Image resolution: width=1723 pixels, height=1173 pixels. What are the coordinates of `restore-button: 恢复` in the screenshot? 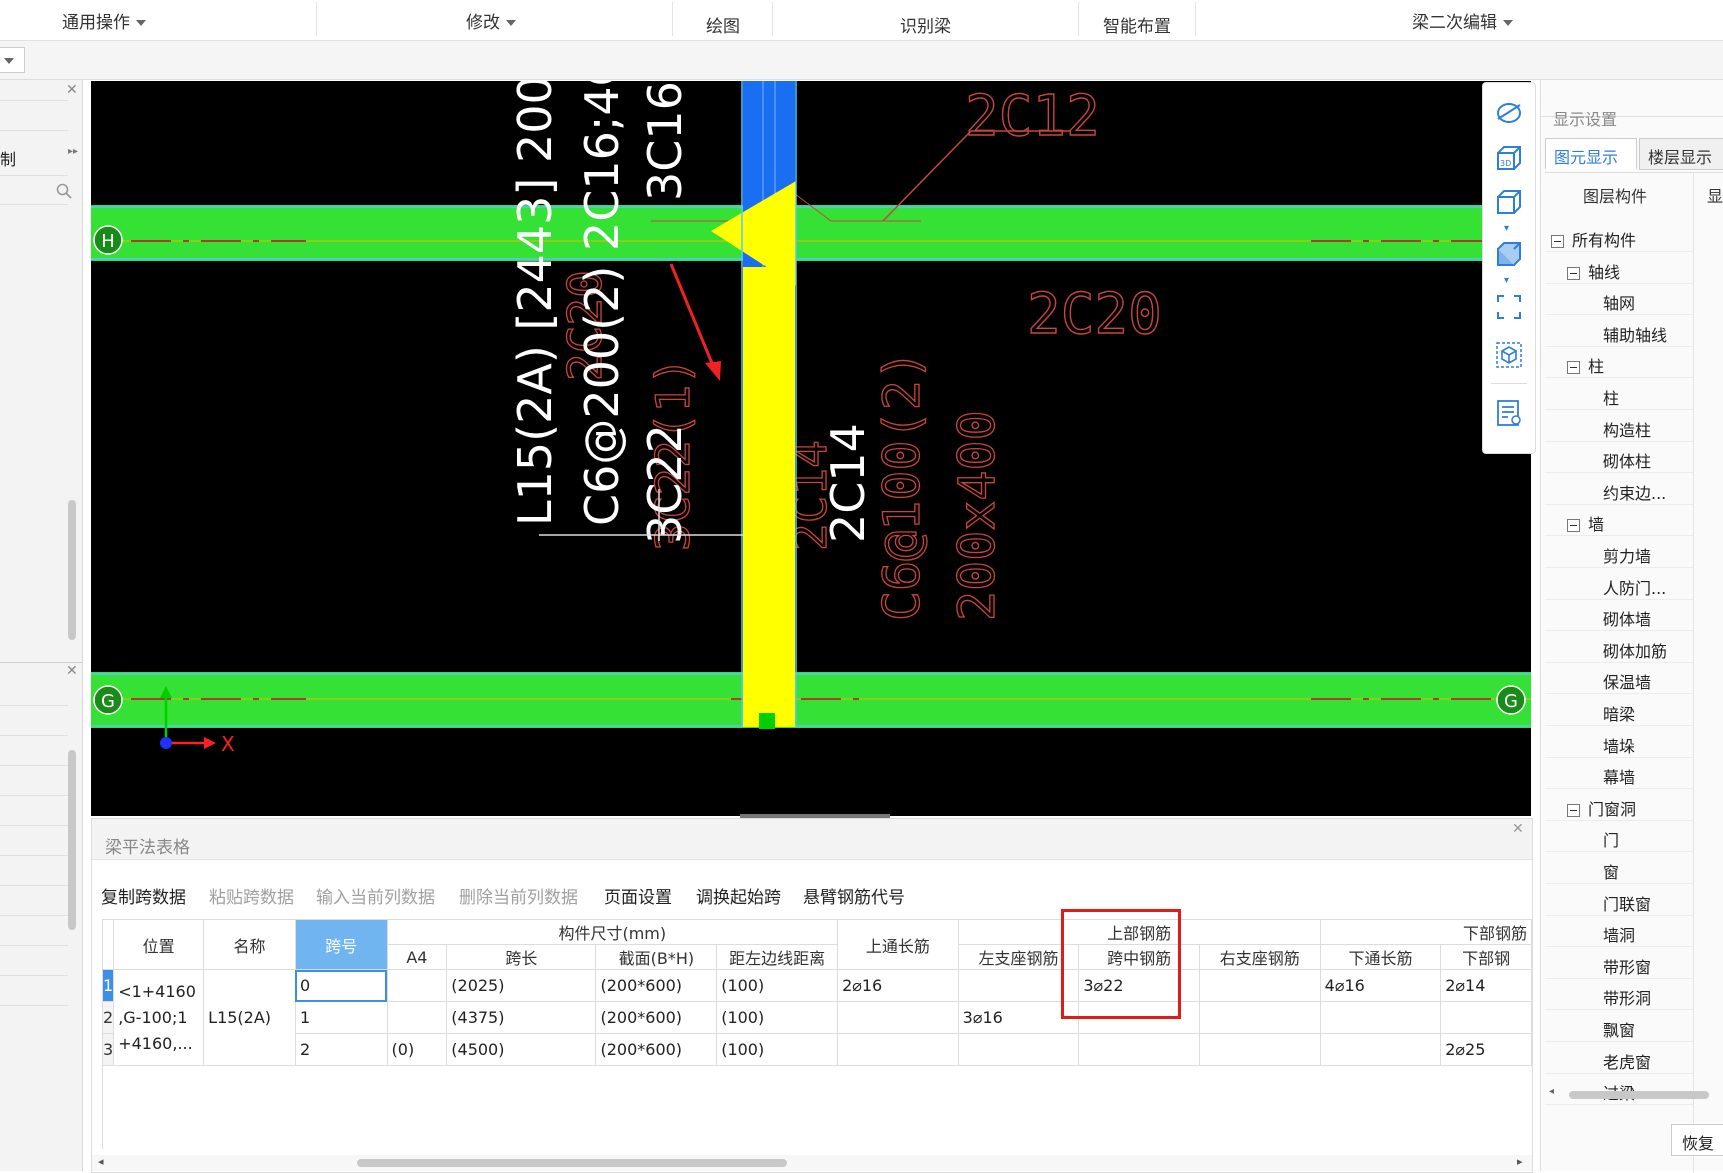 It's located at (1697, 1140).